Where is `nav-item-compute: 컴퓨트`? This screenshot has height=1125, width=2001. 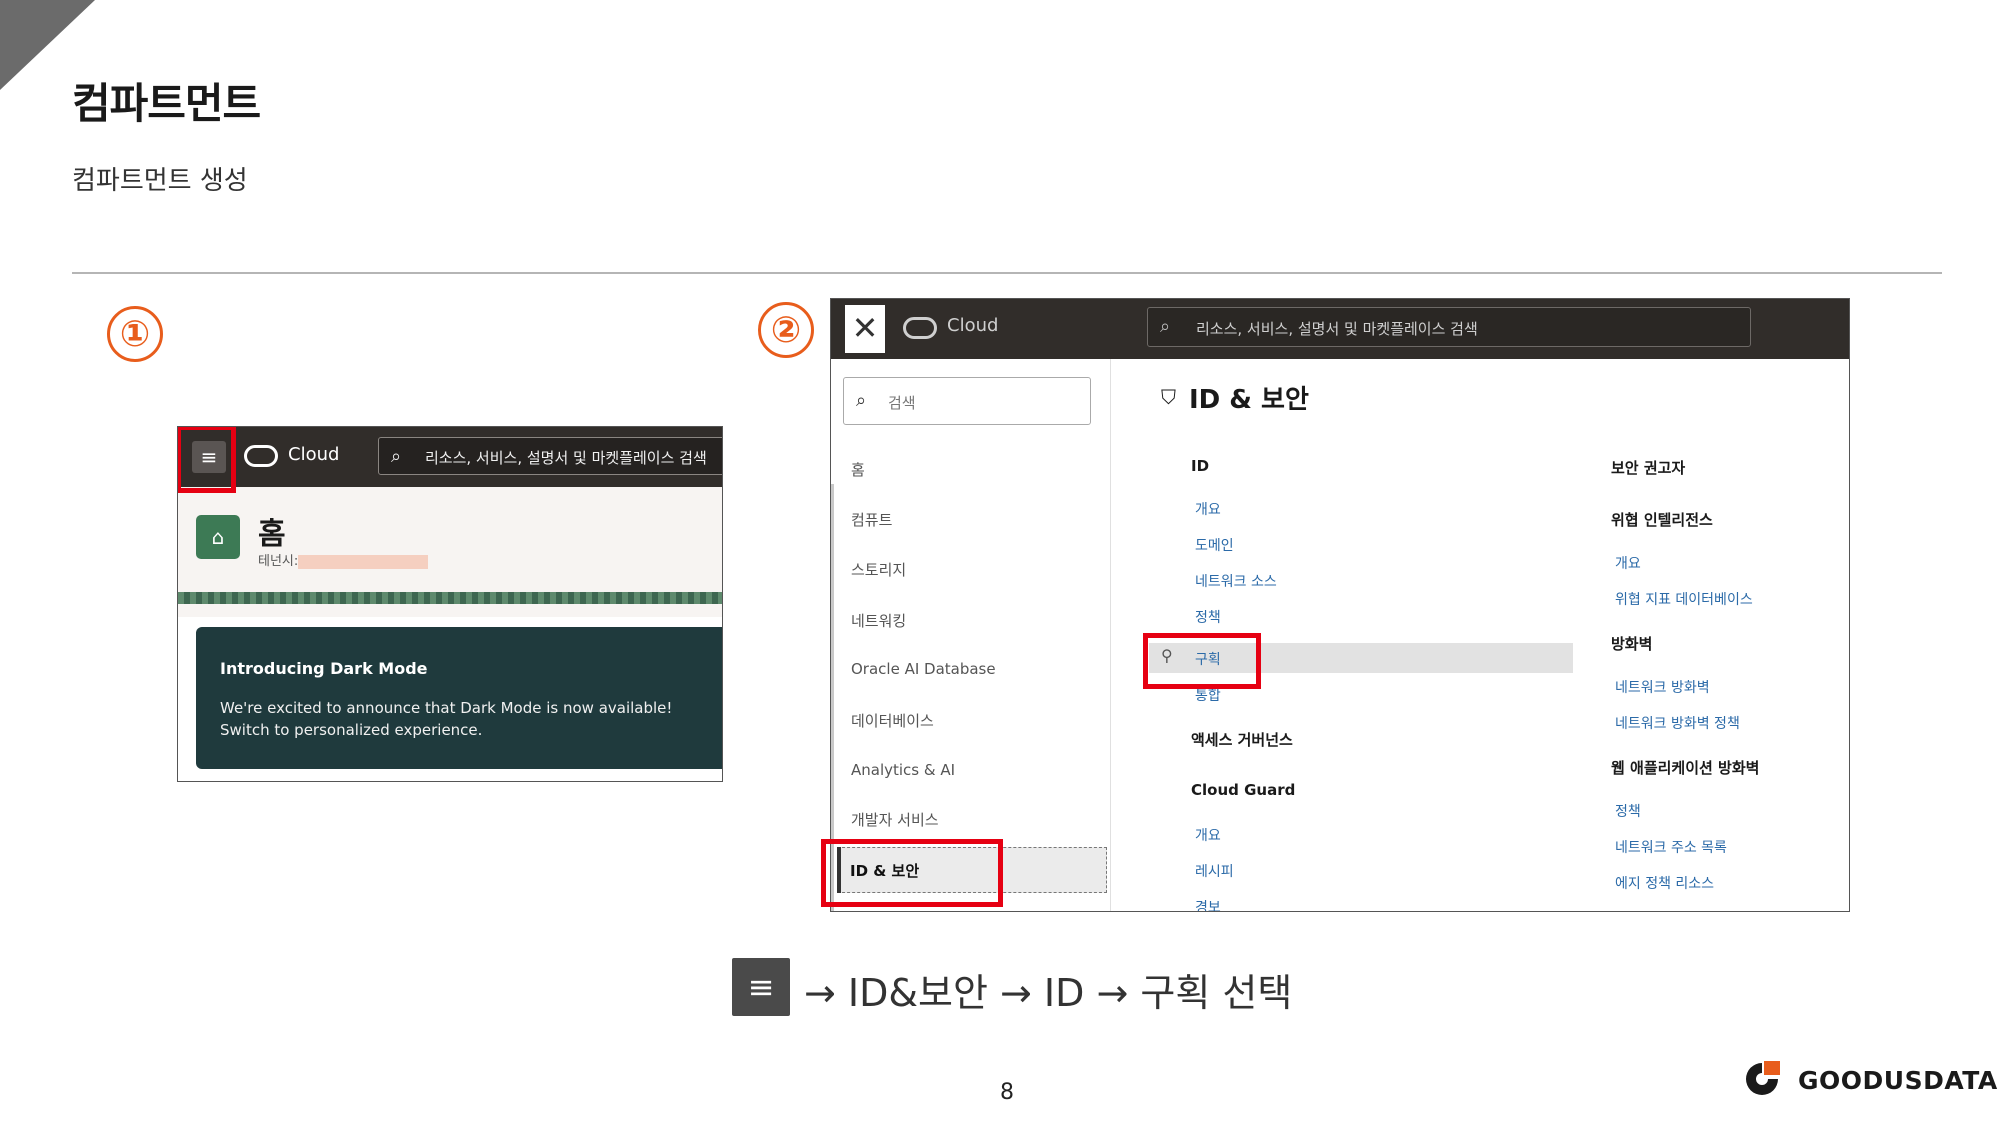 nav-item-compute: 컴퓨트 is located at coordinates (871, 519).